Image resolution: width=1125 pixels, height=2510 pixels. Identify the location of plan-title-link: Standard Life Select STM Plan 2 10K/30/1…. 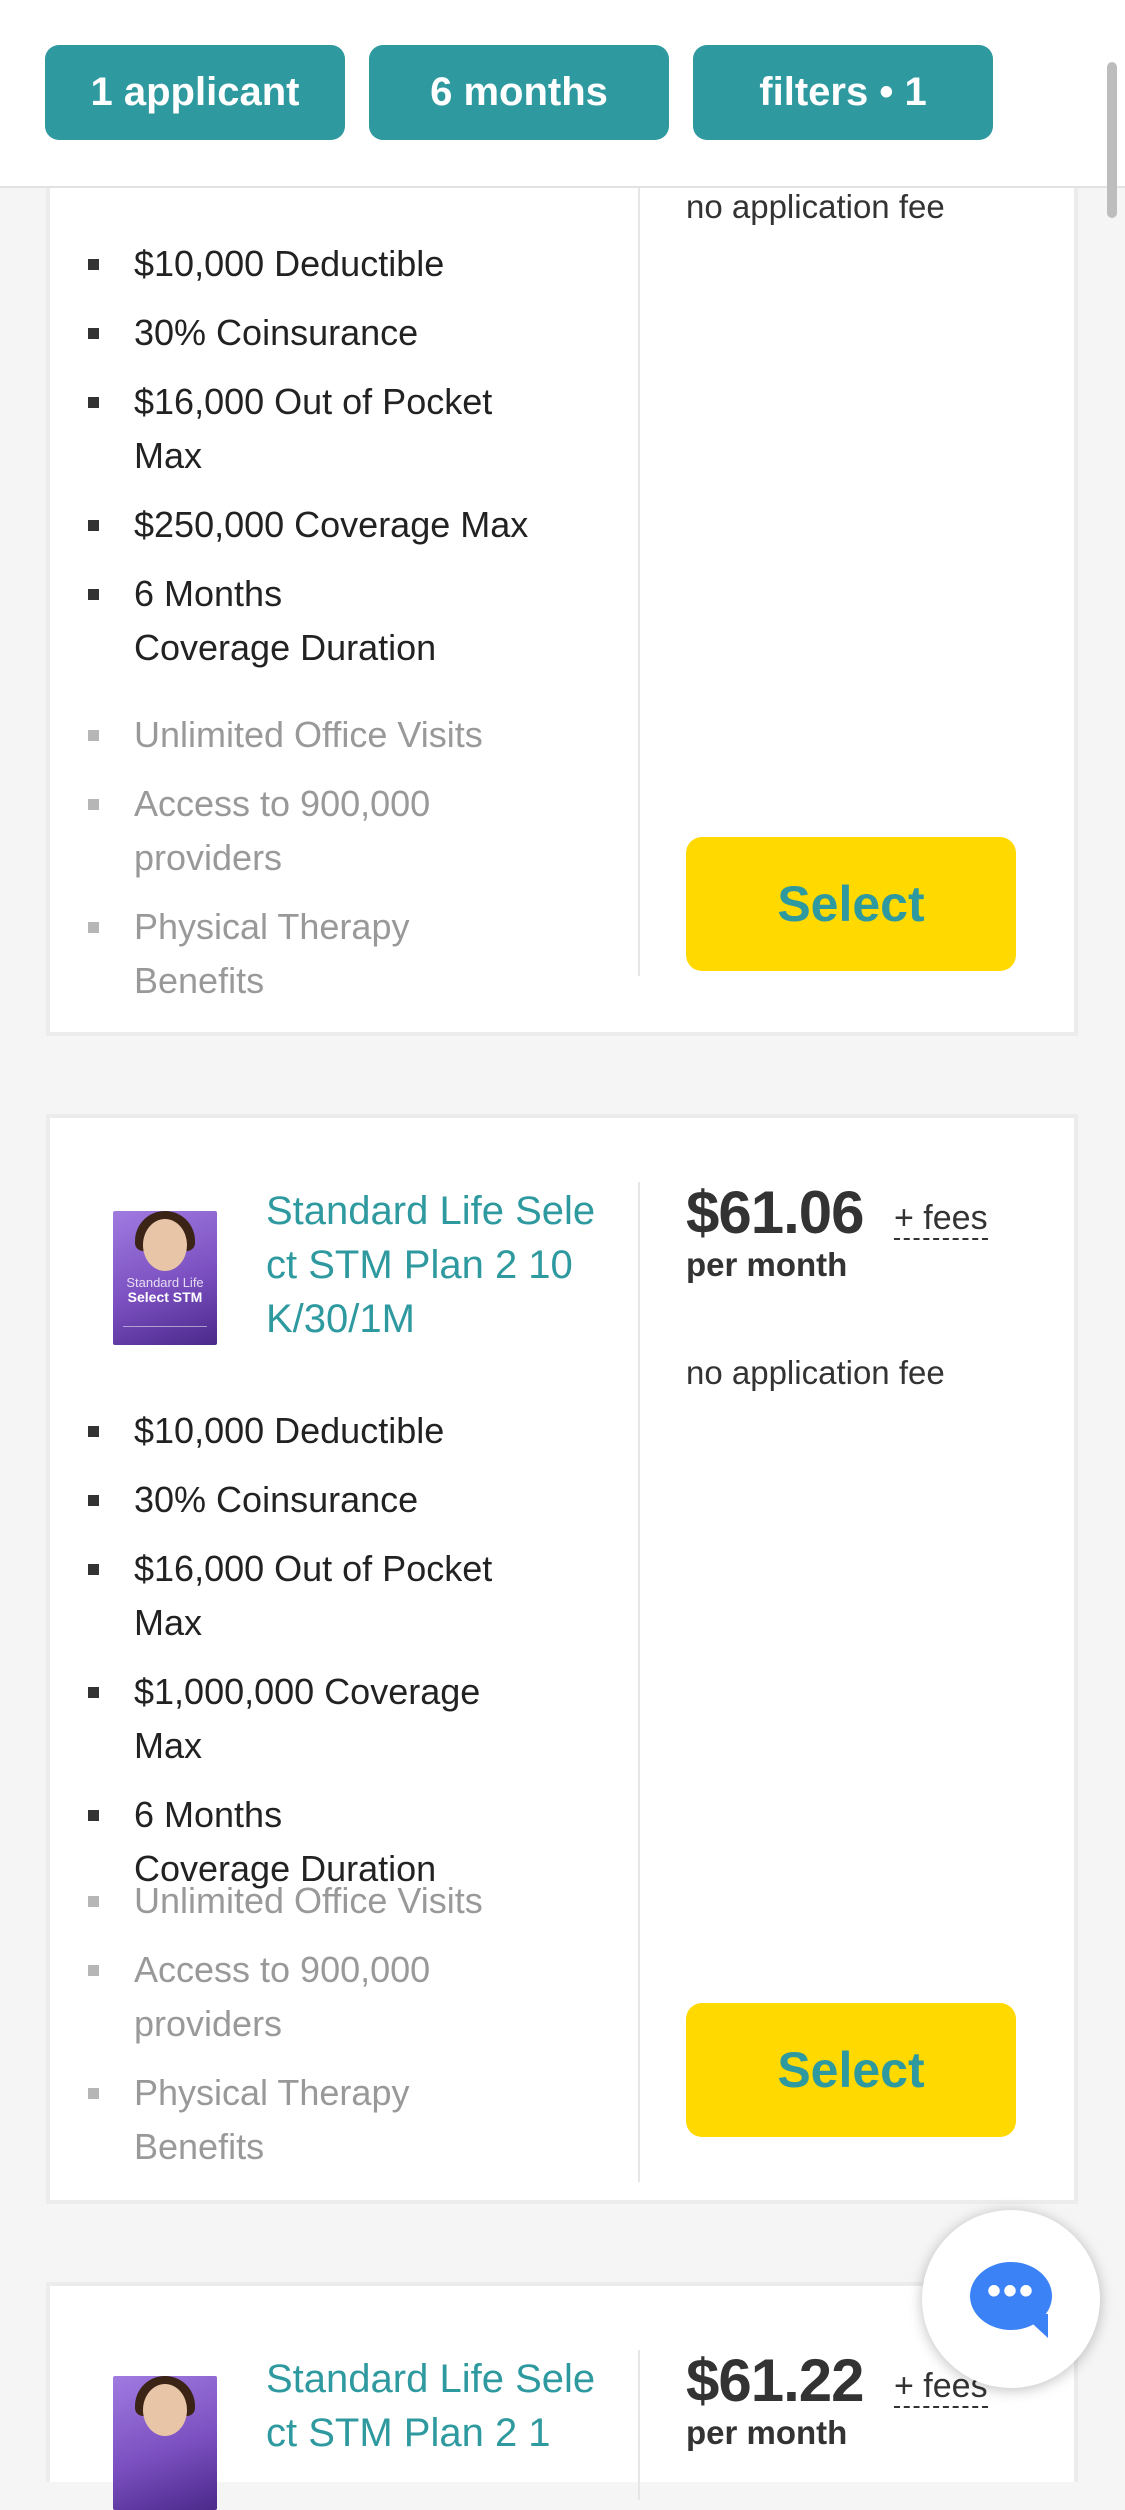
(431, 1265).